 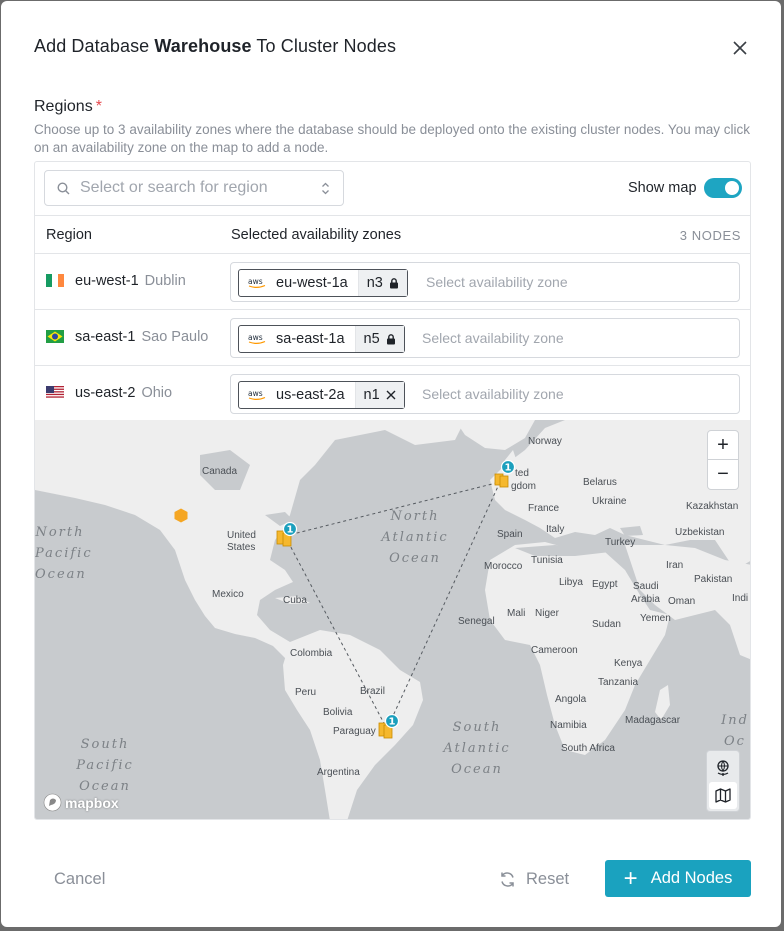 I want to click on show-map-label: Show map, so click(x=662, y=188).